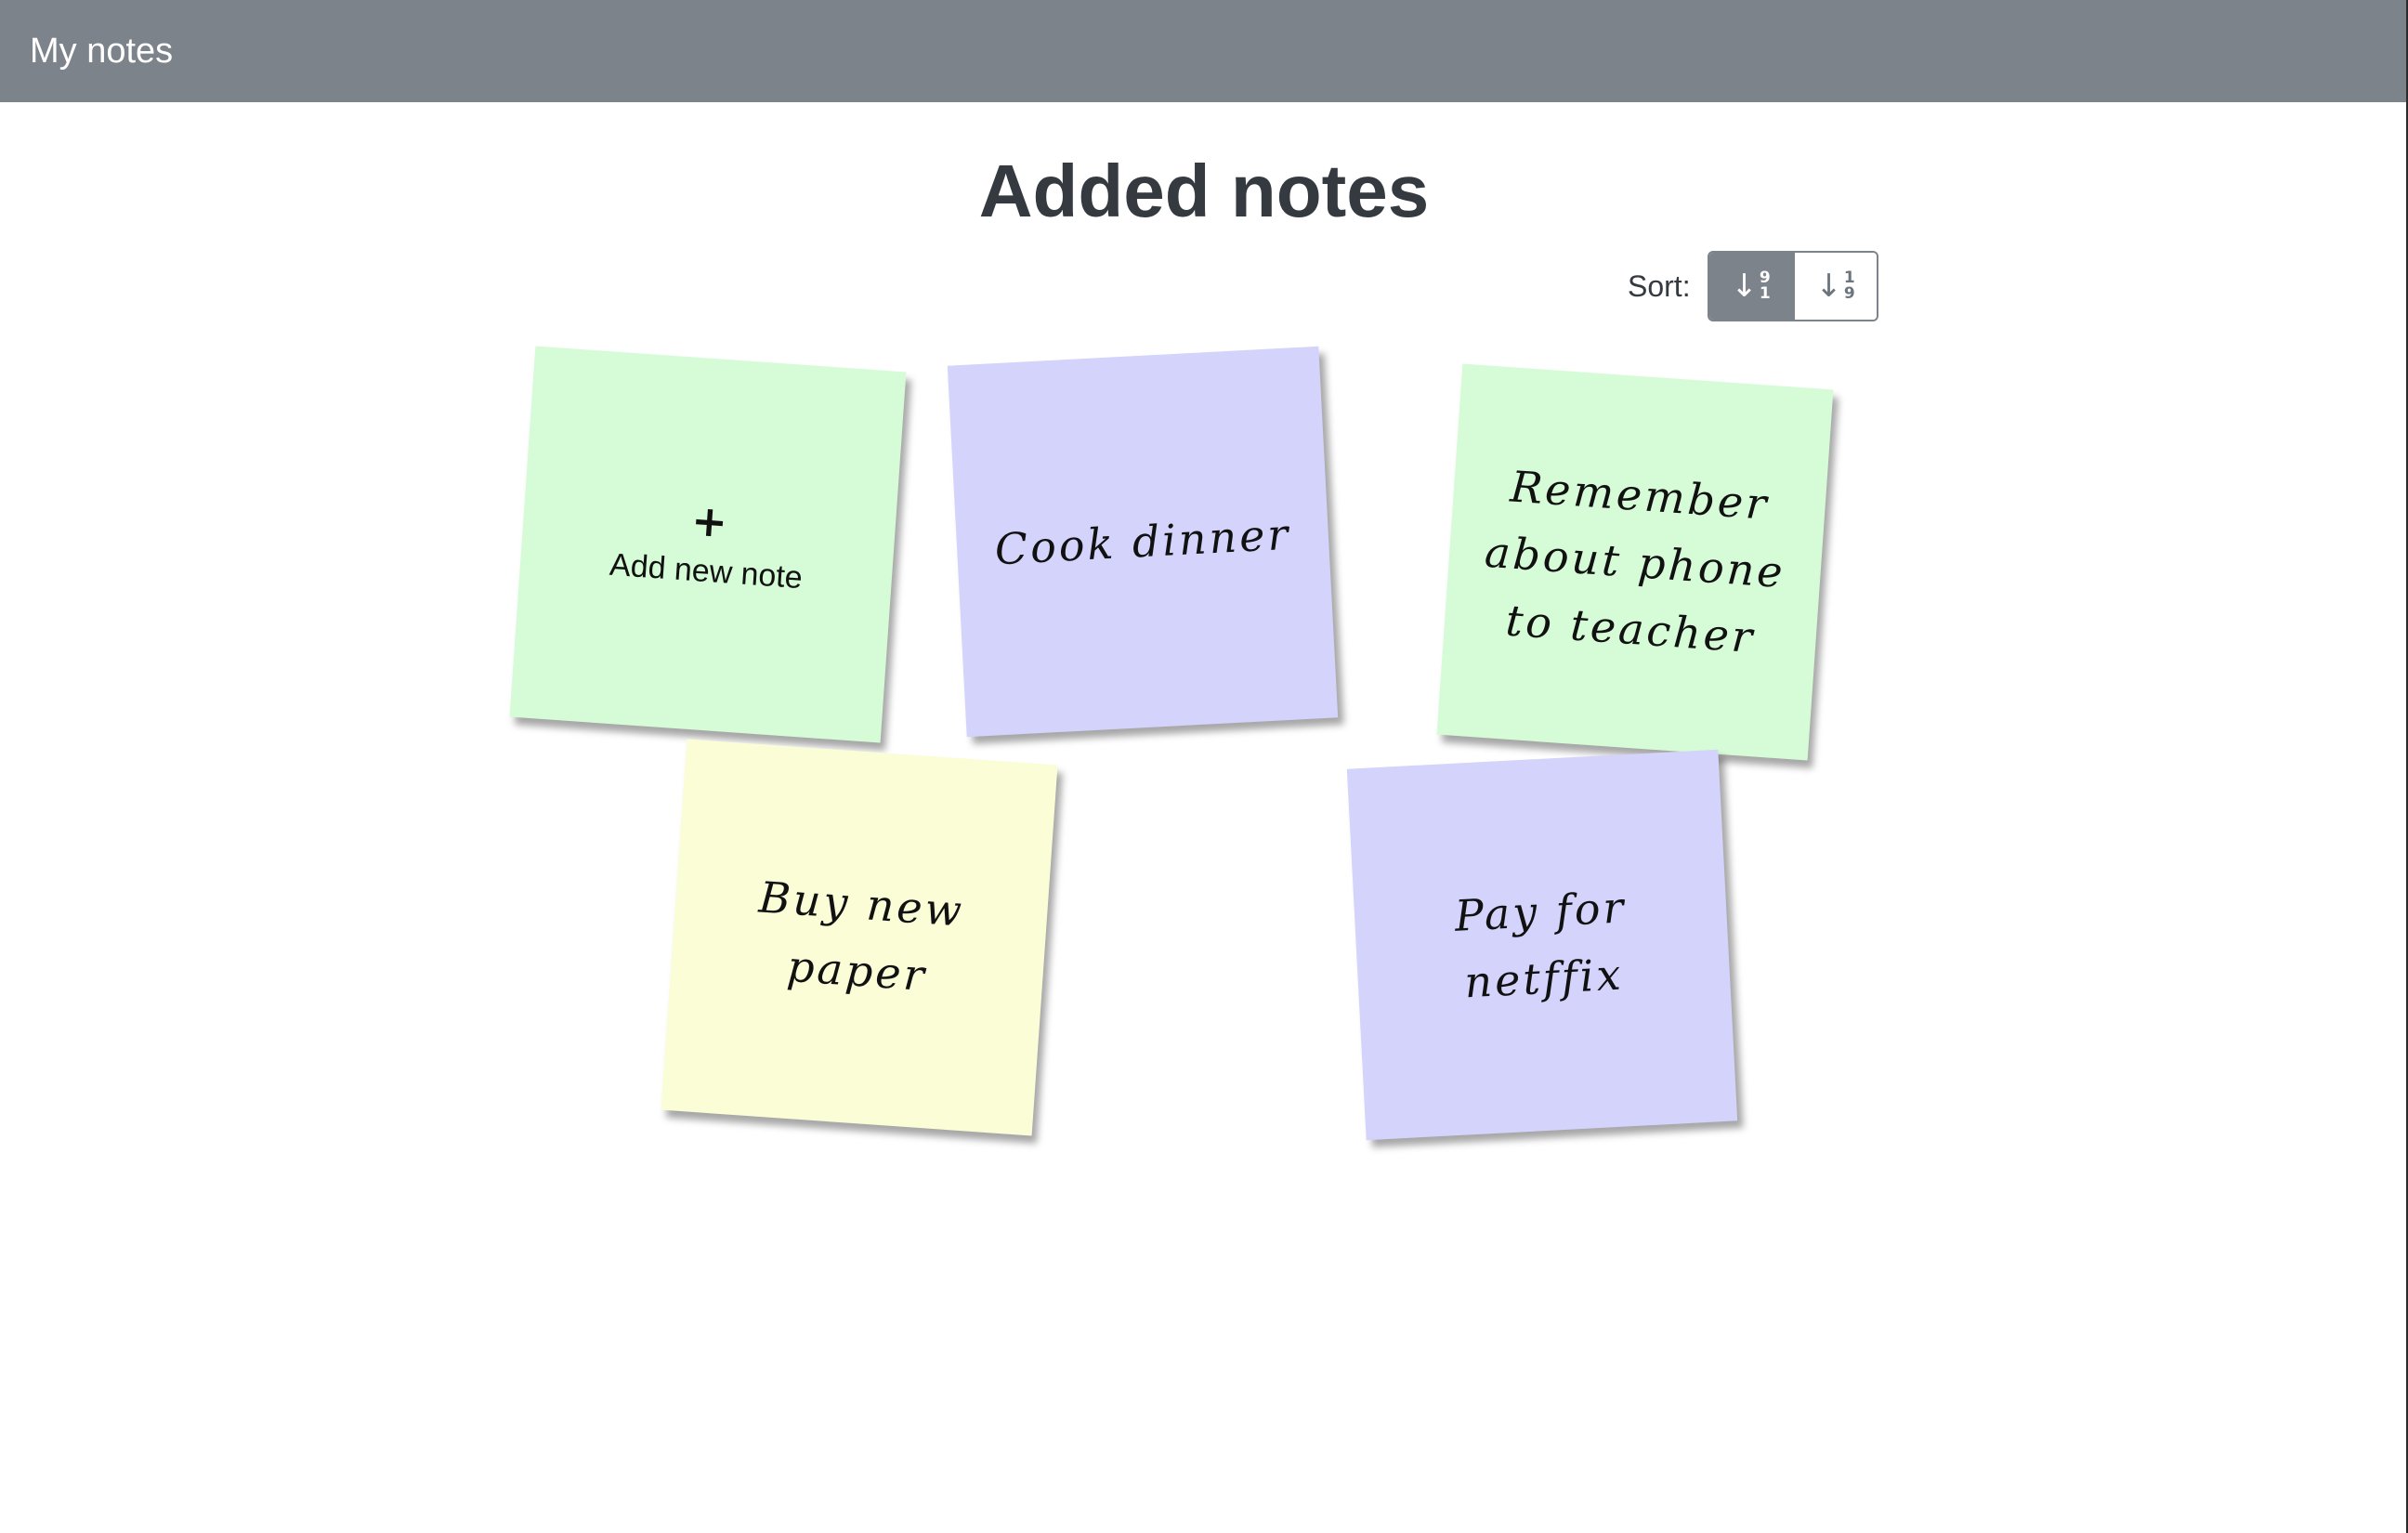 This screenshot has height=1533, width=2408. I want to click on app-brand: My notes, so click(101, 52).